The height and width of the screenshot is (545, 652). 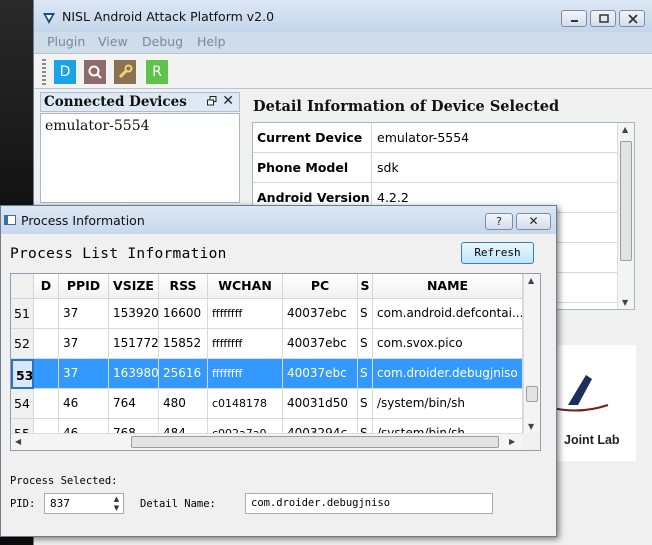 I want to click on lab-logo-text: Joint Lab, so click(x=592, y=440).